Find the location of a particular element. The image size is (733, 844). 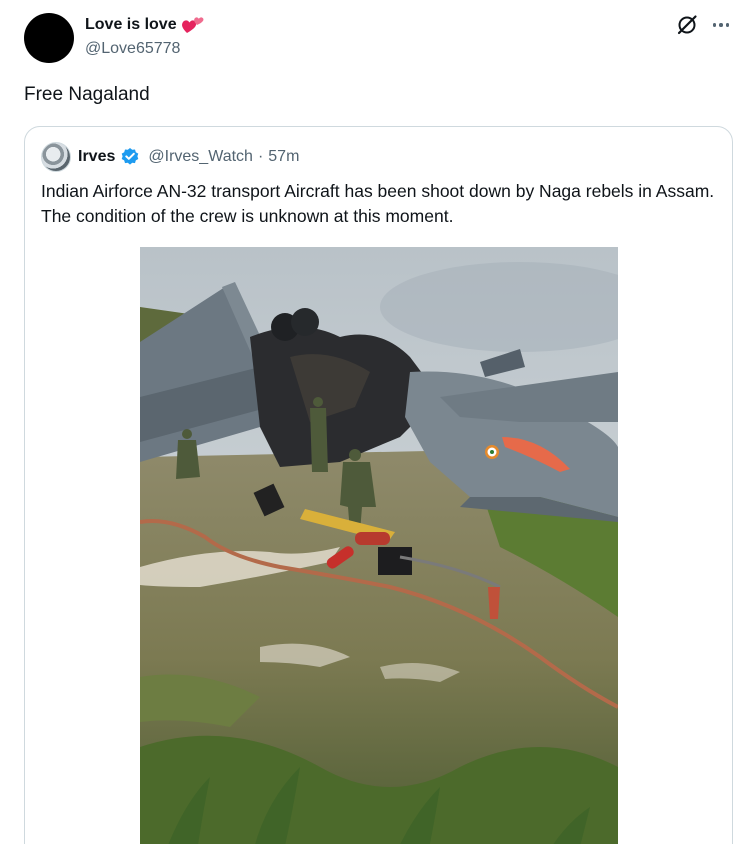

author-name: Love is love is located at coordinates (131, 25).